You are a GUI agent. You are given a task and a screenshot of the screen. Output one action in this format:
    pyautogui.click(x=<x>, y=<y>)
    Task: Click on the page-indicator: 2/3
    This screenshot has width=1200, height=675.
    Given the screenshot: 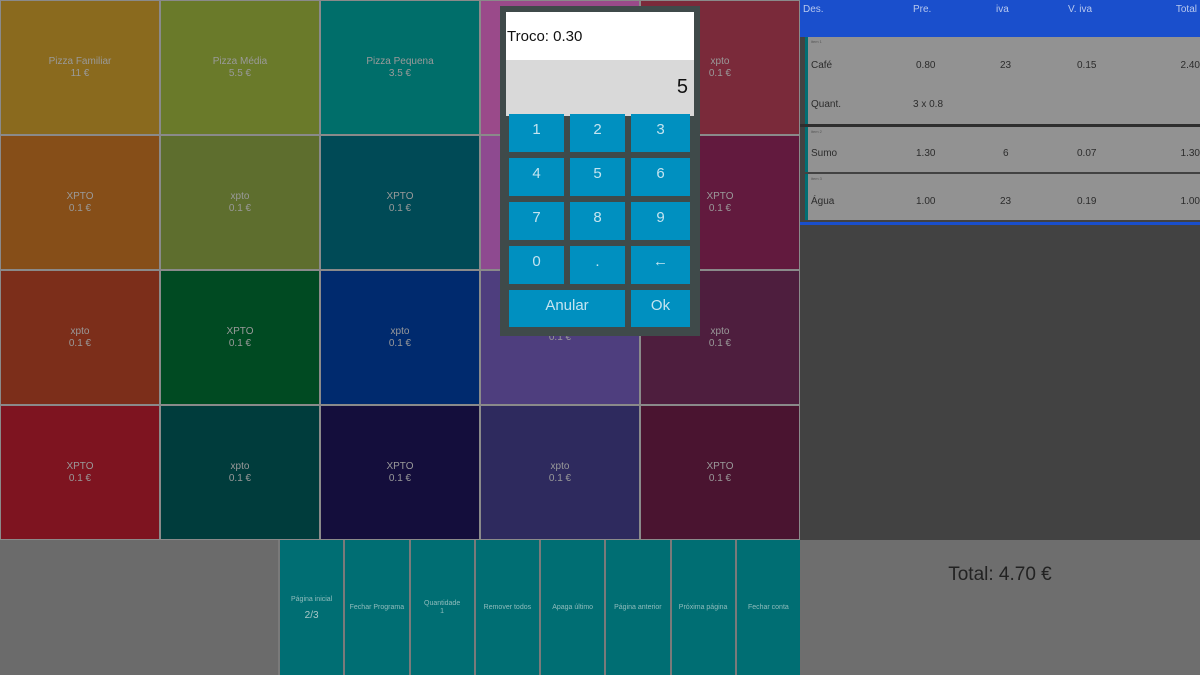 What is the action you would take?
    pyautogui.click(x=311, y=615)
    